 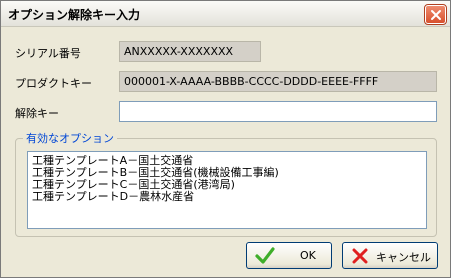 I want to click on ok-button-label: OK, so click(x=308, y=255).